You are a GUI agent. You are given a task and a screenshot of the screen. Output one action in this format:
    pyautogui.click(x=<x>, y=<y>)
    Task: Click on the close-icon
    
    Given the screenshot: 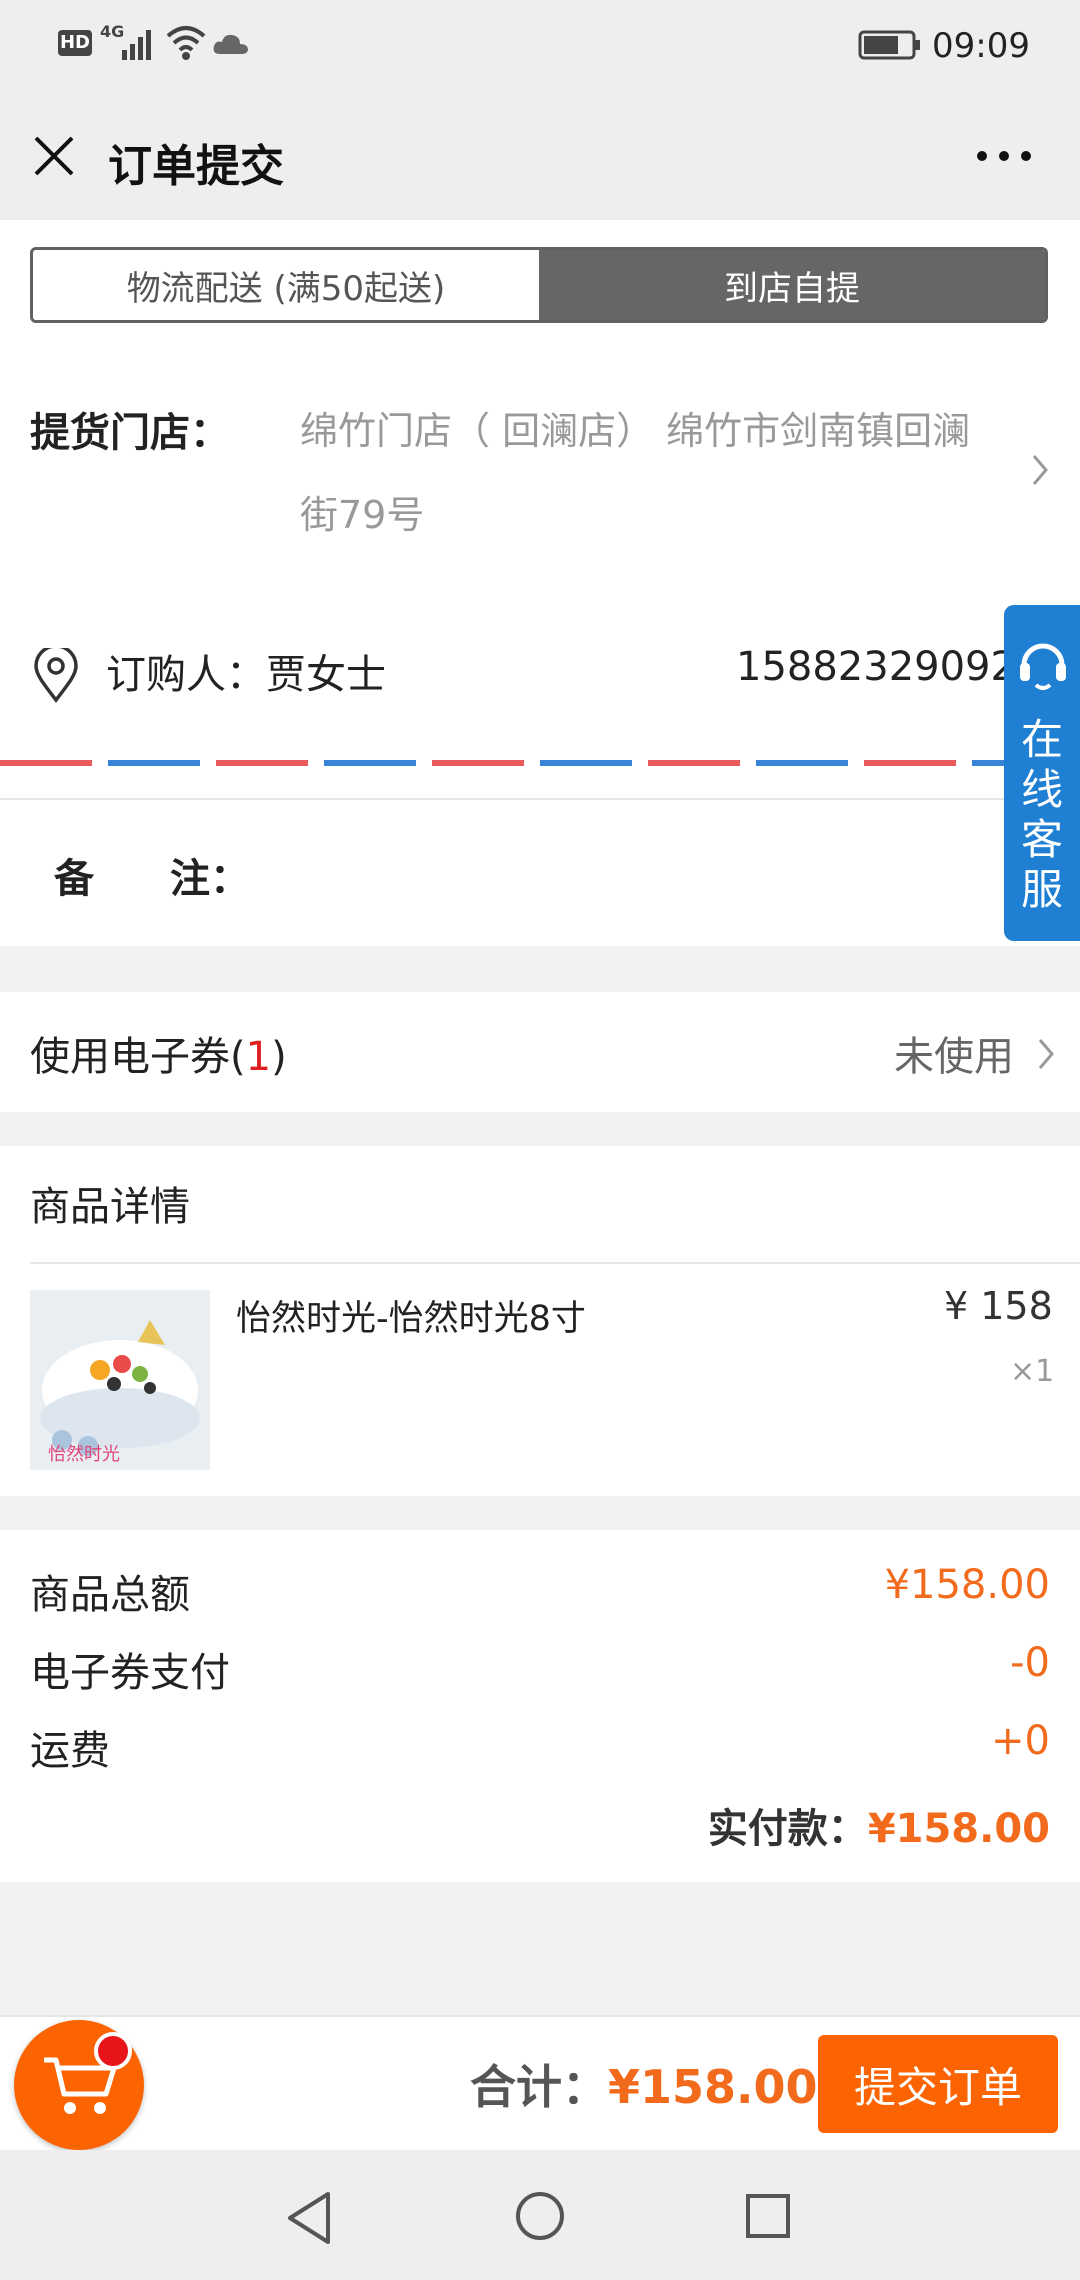 What is the action you would take?
    pyautogui.click(x=54, y=156)
    